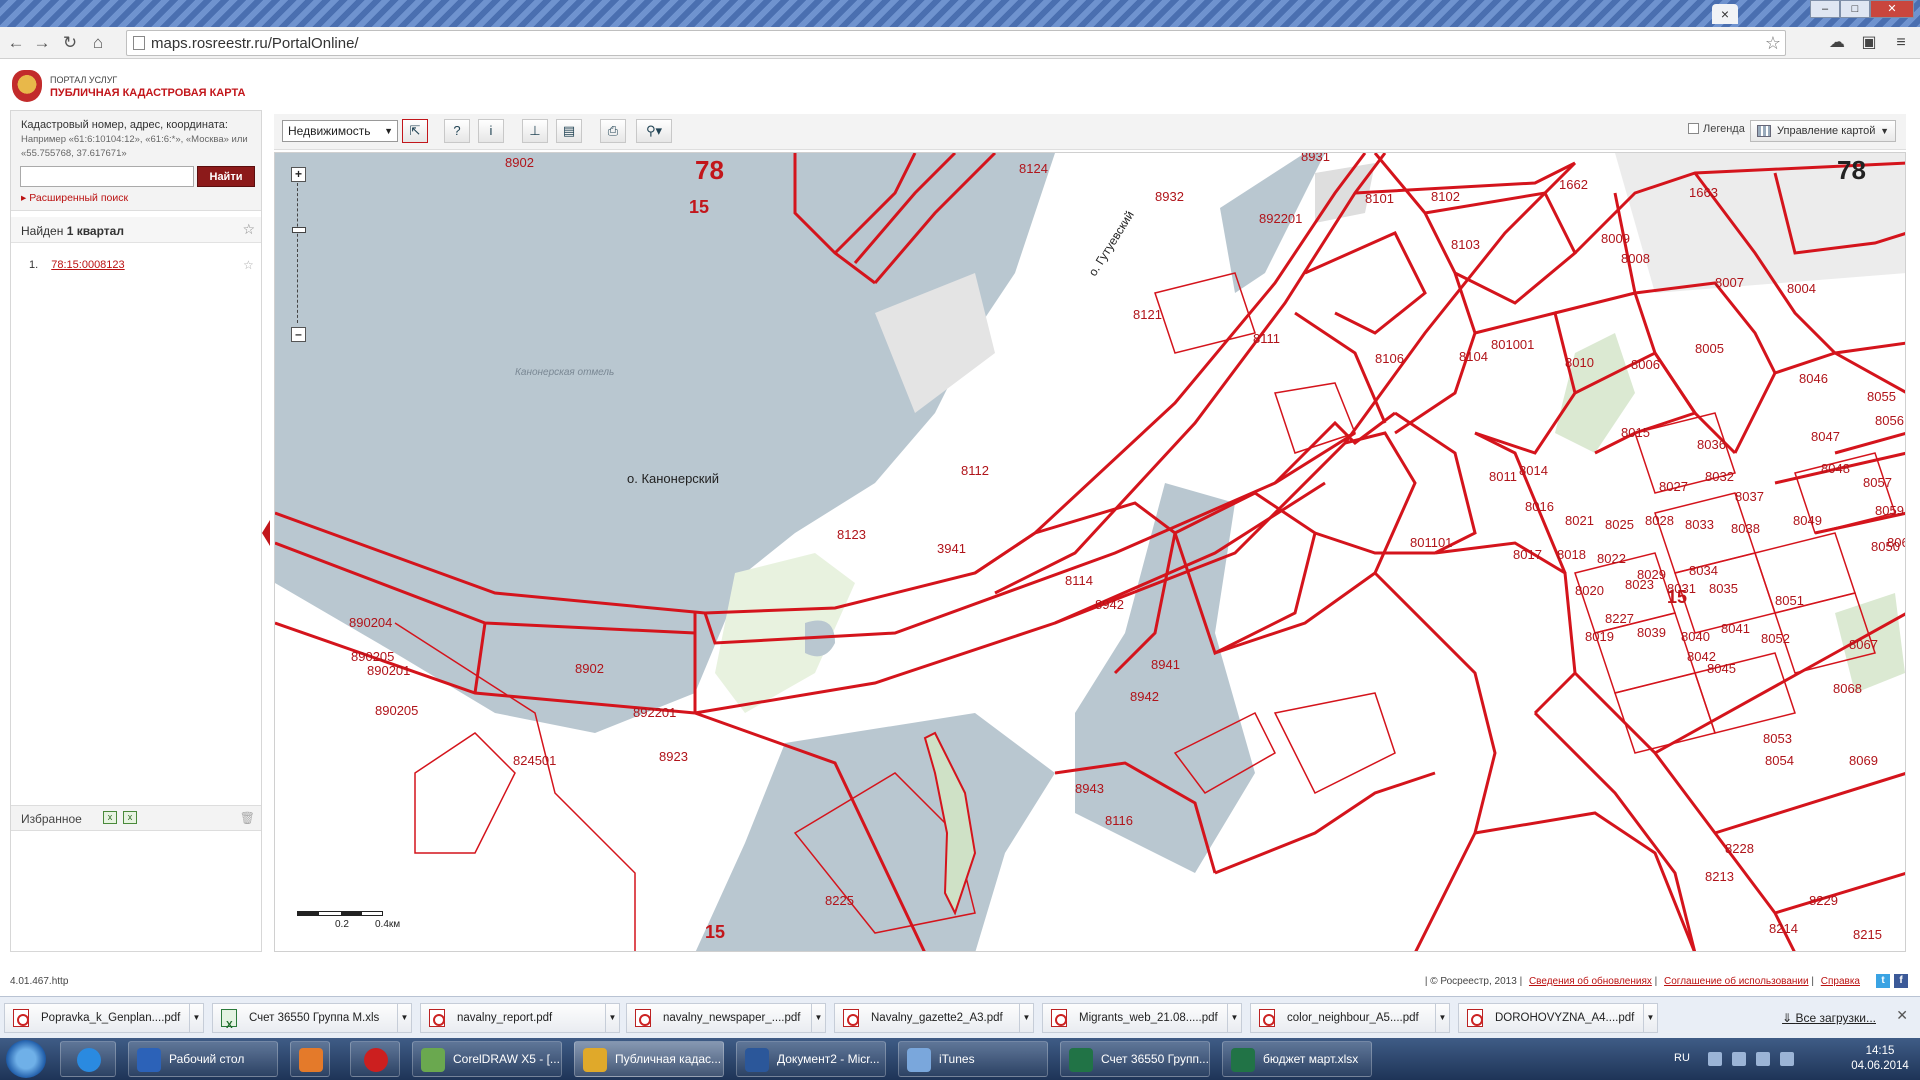 Image resolution: width=1920 pixels, height=1080 pixels. What do you see at coordinates (1315, 158) in the screenshot?
I see `parcel-label: 8931` at bounding box center [1315, 158].